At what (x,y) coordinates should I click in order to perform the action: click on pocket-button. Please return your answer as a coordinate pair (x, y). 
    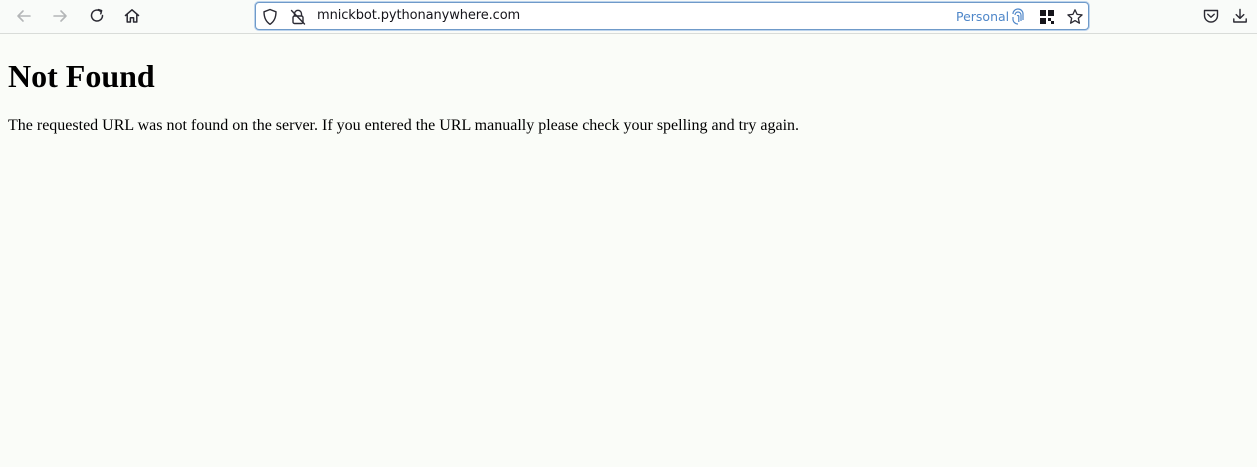
    Looking at the image, I should click on (1211, 16).